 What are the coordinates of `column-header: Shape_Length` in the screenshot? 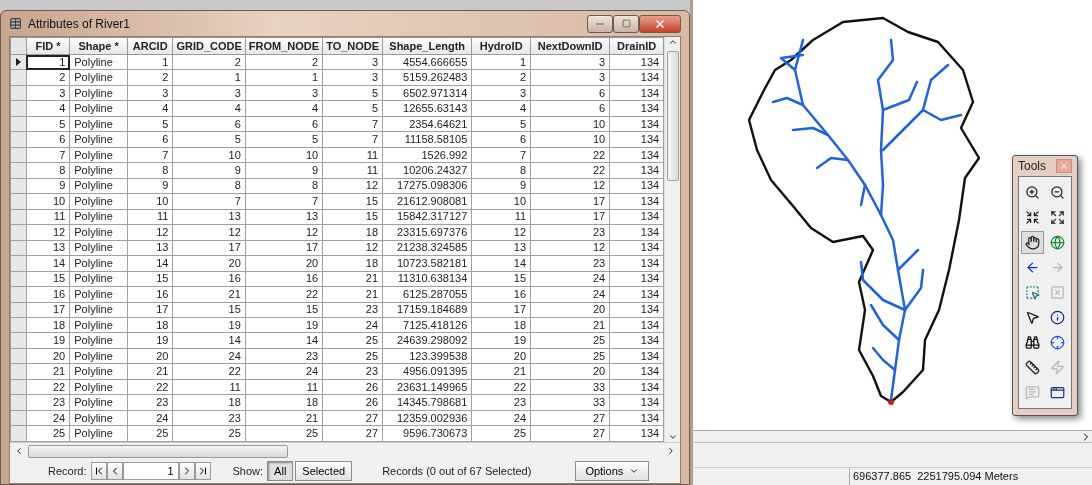 It's located at (427, 46).